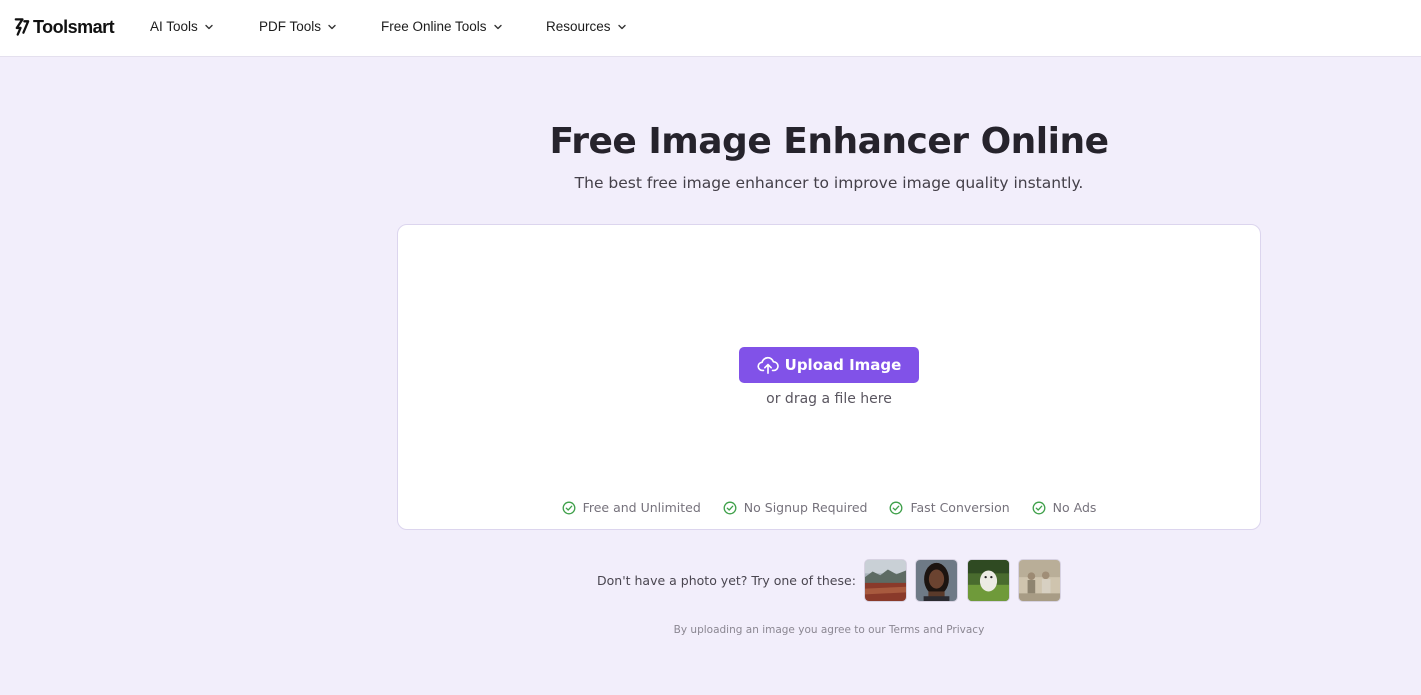 This screenshot has width=1421, height=695. I want to click on upload-button-label: Upload Image, so click(843, 365).